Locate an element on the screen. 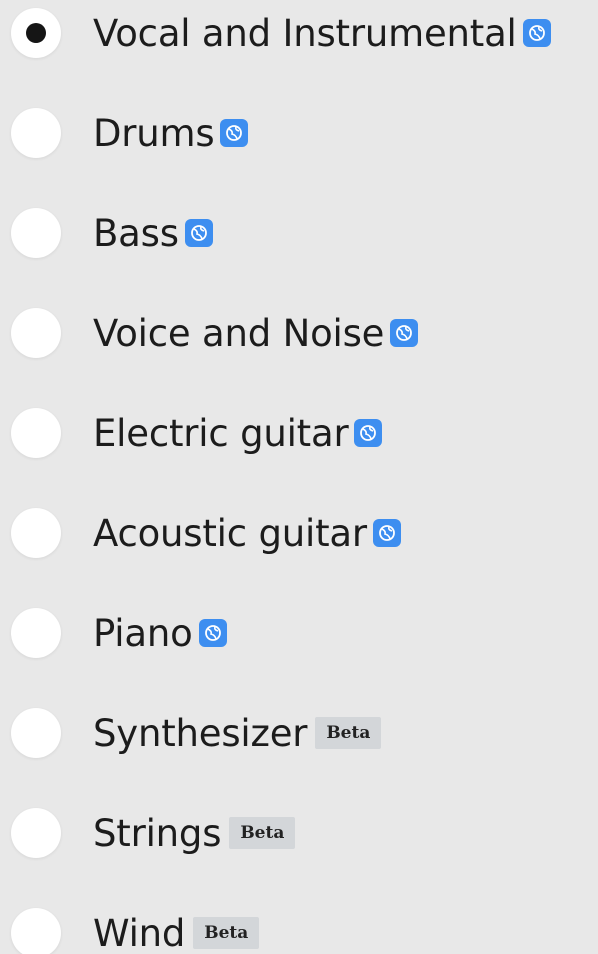  radio-selected-dot is located at coordinates (36, 33).